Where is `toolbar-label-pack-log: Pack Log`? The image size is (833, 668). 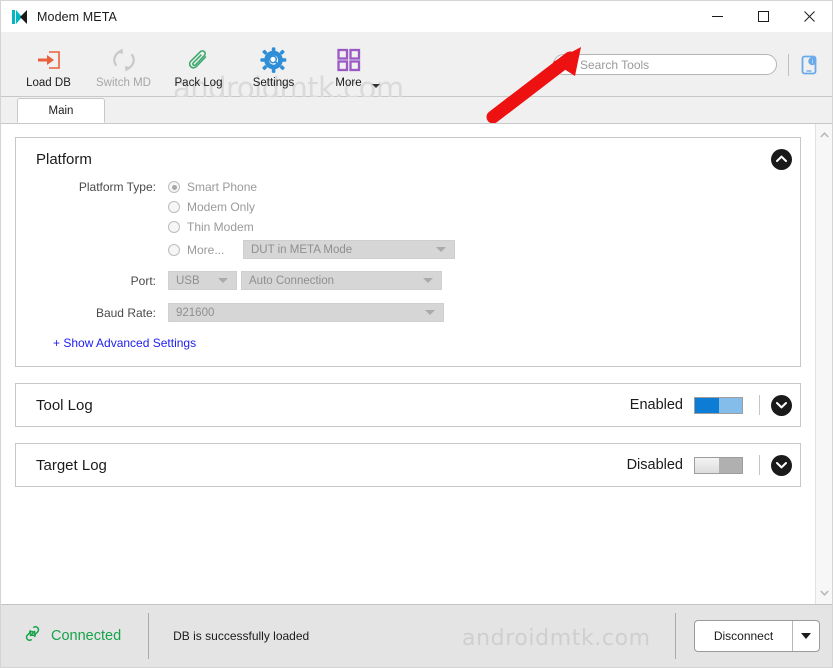 toolbar-label-pack-log: Pack Log is located at coordinates (198, 82).